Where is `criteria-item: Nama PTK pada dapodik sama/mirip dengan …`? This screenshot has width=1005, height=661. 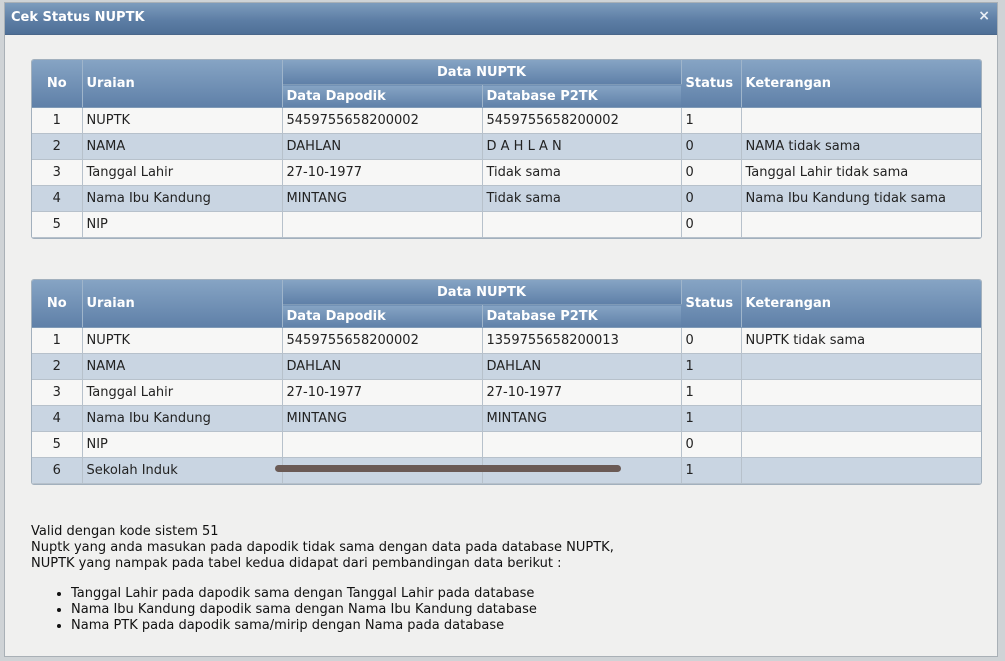
criteria-item: Nama PTK pada dapodik sama/mirip dengan … is located at coordinates (342, 626).